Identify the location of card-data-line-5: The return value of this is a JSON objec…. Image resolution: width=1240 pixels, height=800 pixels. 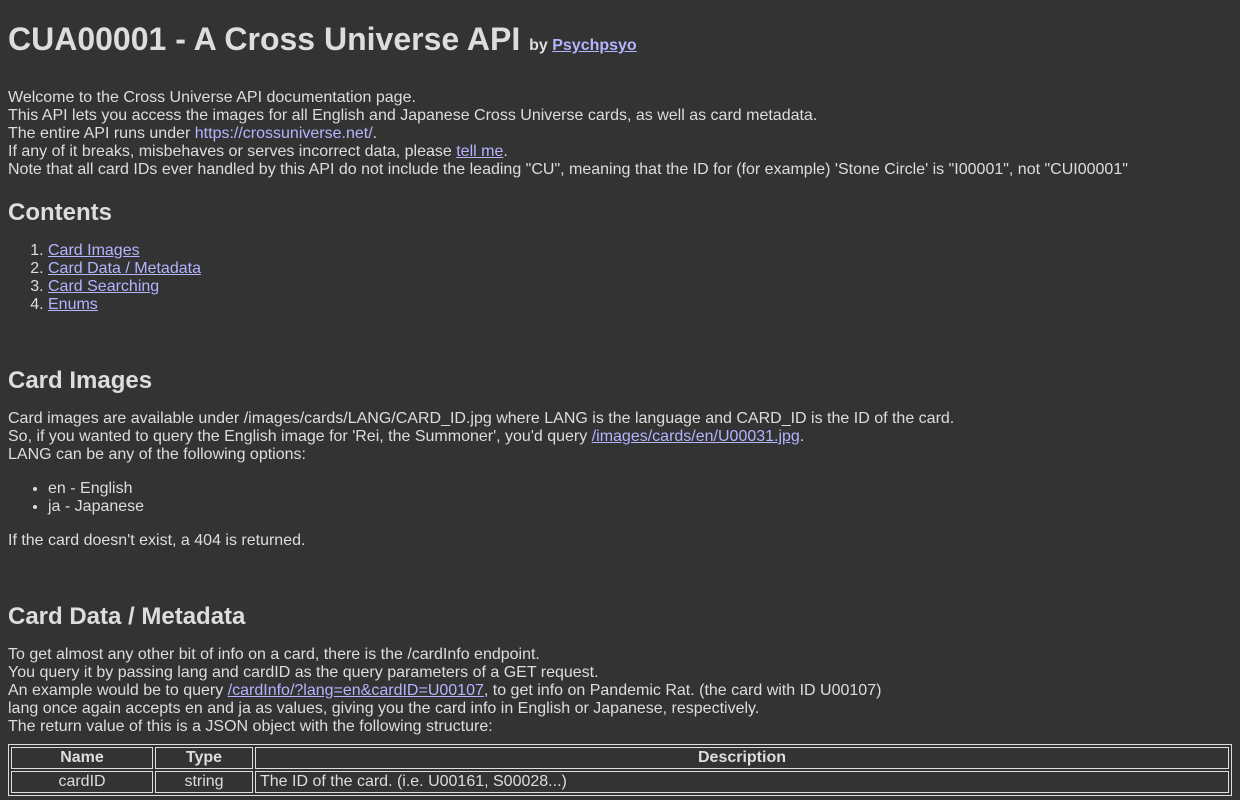
(250, 726).